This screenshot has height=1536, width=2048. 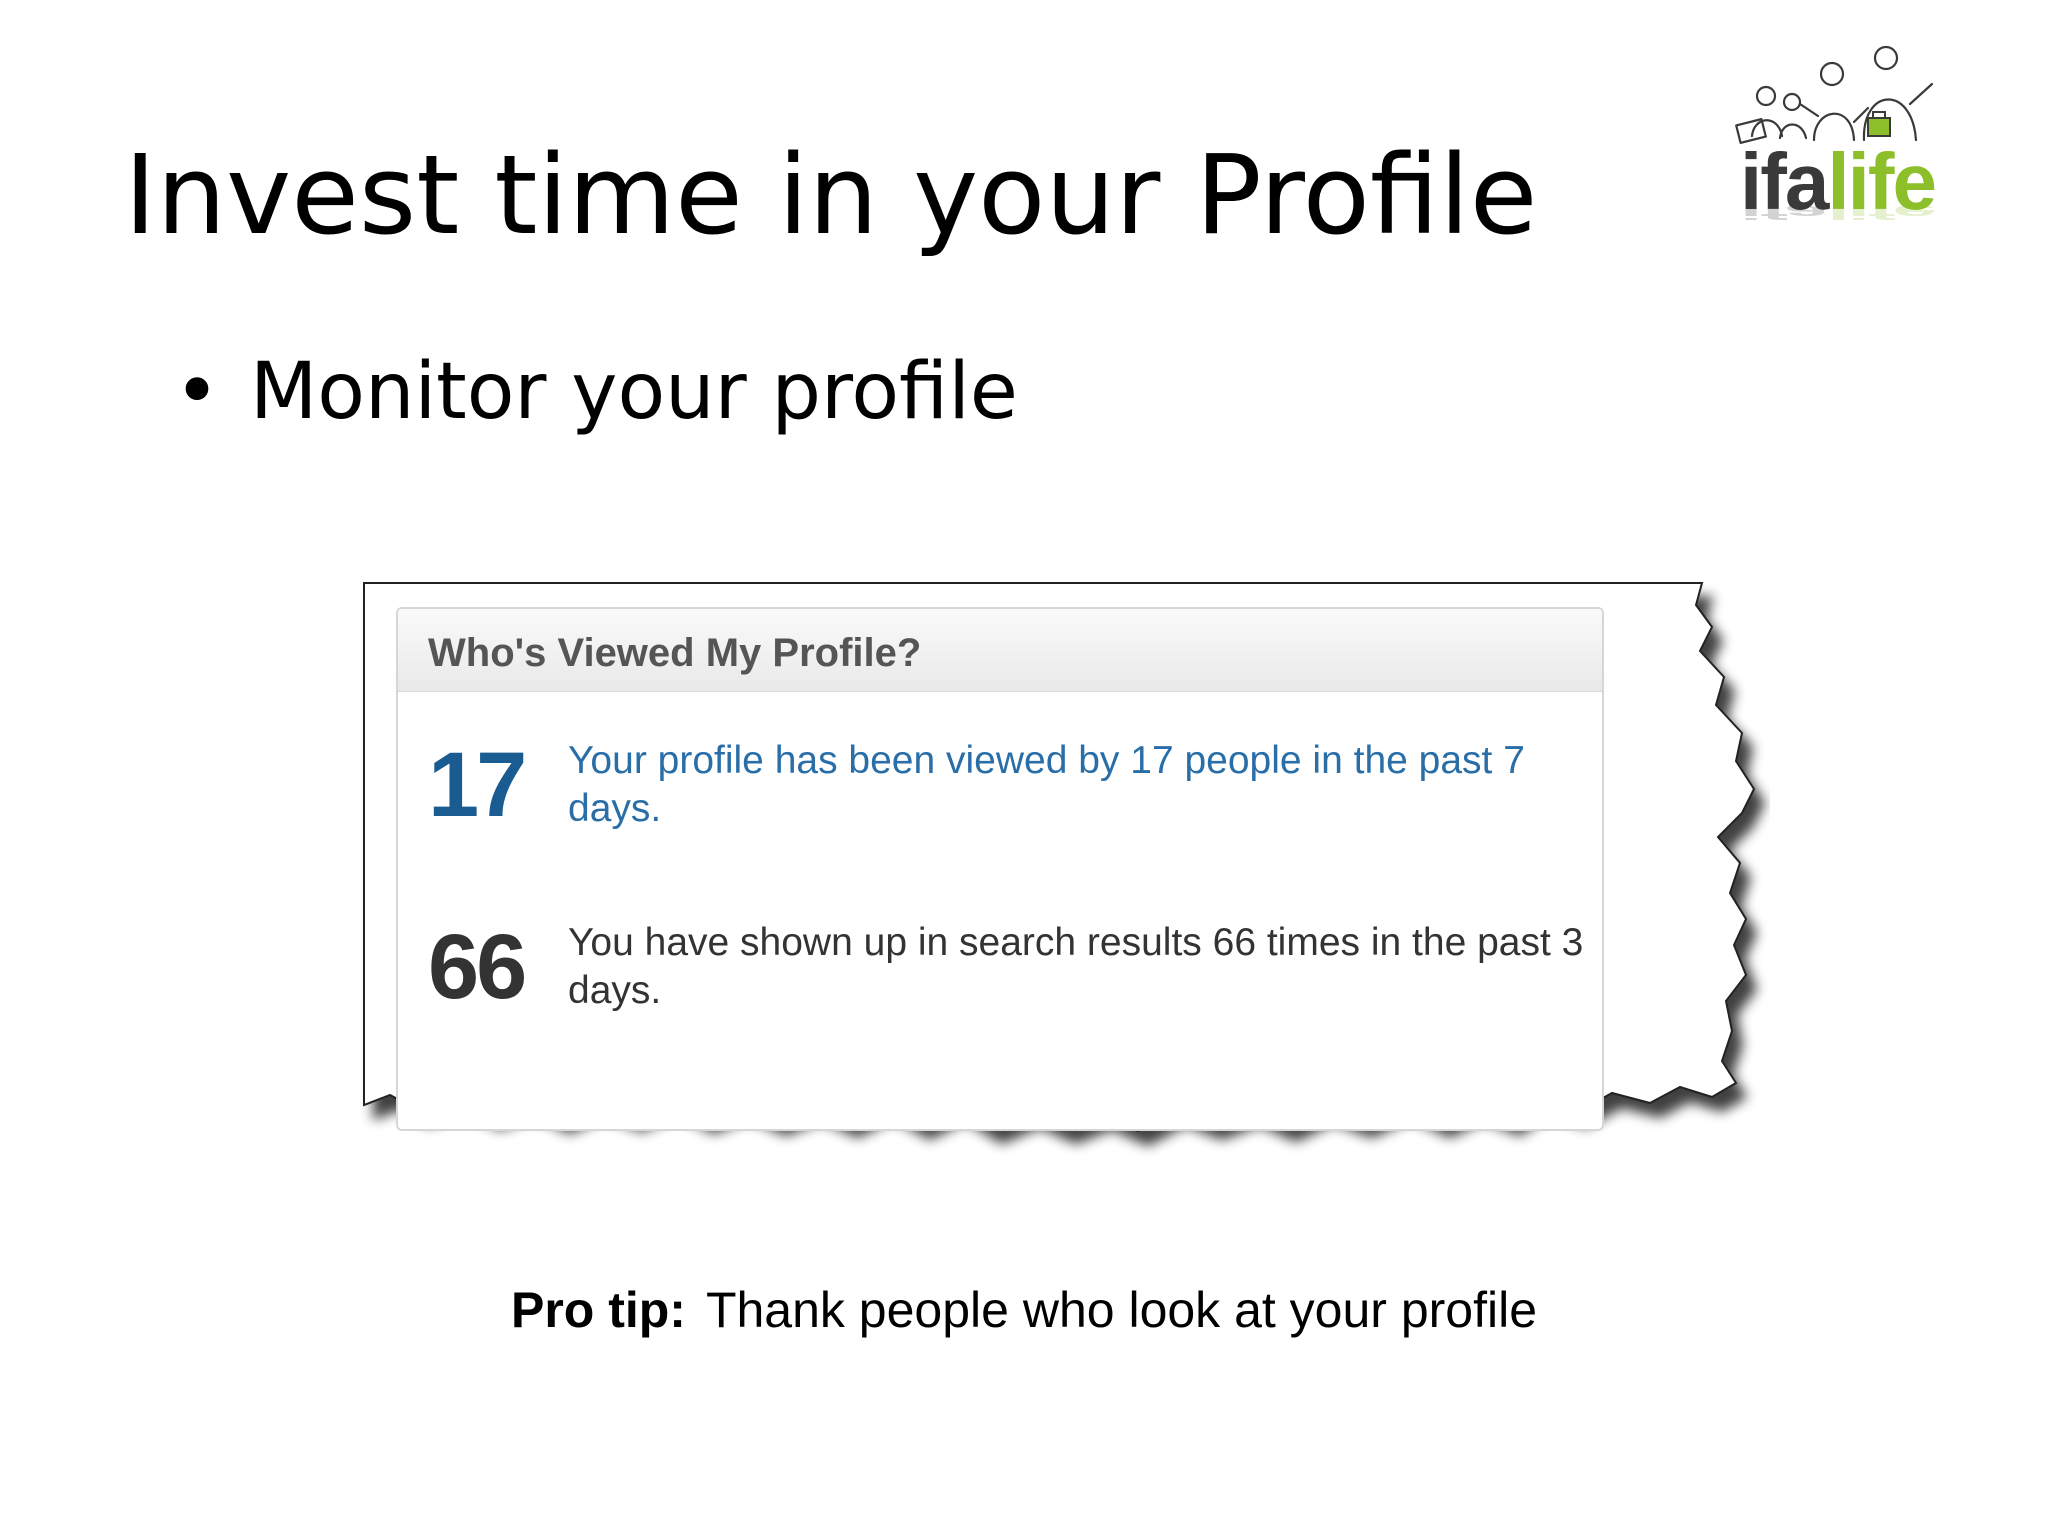 What do you see at coordinates (831, 195) in the screenshot?
I see `slide-title: Invest time in your Profile` at bounding box center [831, 195].